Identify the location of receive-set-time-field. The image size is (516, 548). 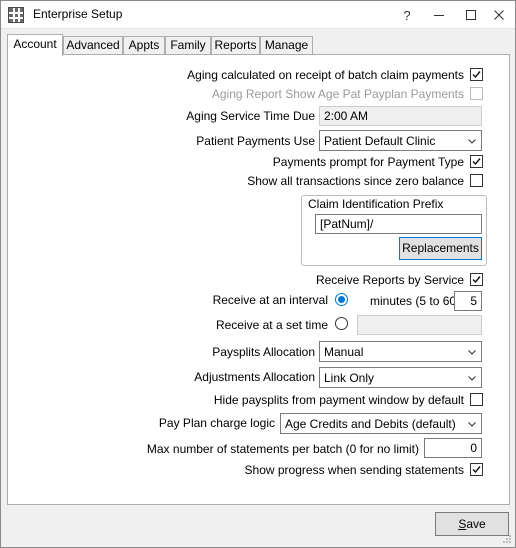
(419, 325).